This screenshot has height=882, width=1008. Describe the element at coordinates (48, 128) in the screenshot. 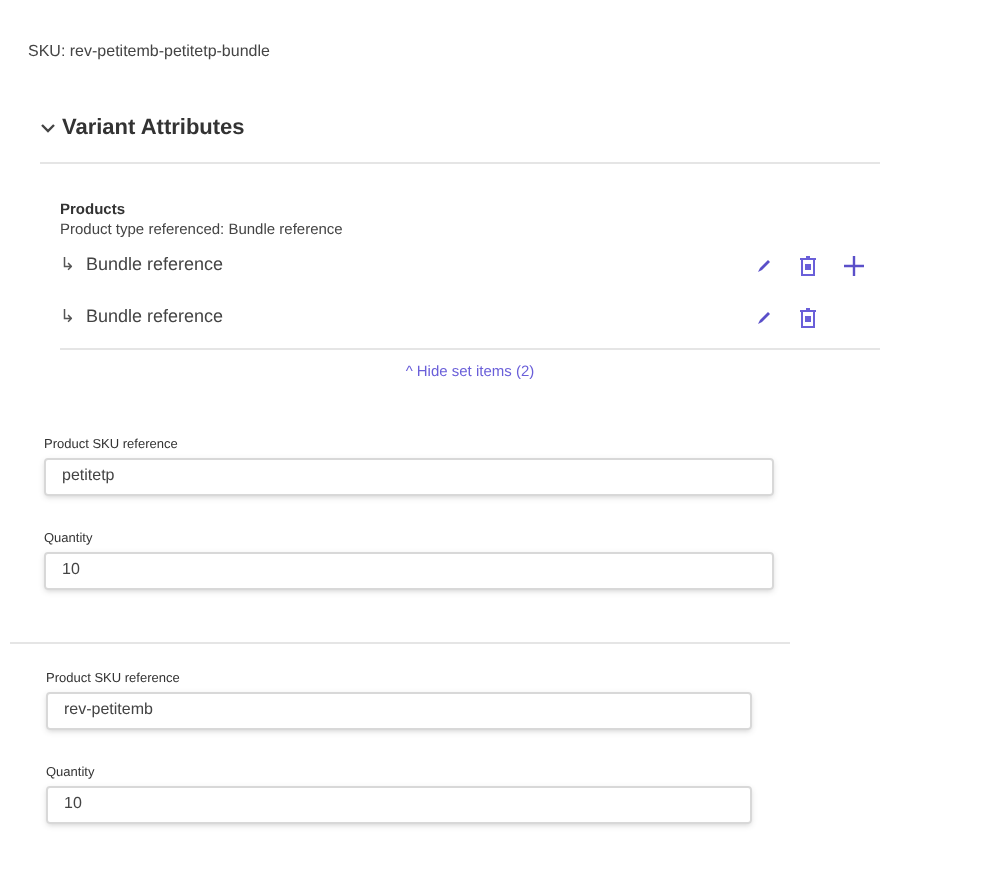

I see `chevron-icon` at that location.